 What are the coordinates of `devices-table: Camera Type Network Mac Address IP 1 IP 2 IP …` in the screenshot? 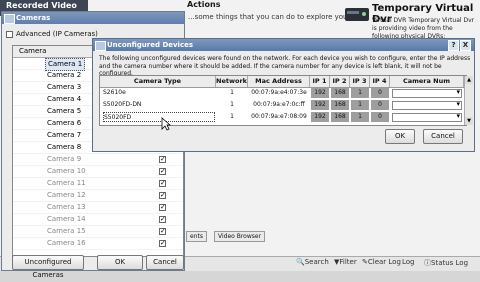 It's located at (286, 100).